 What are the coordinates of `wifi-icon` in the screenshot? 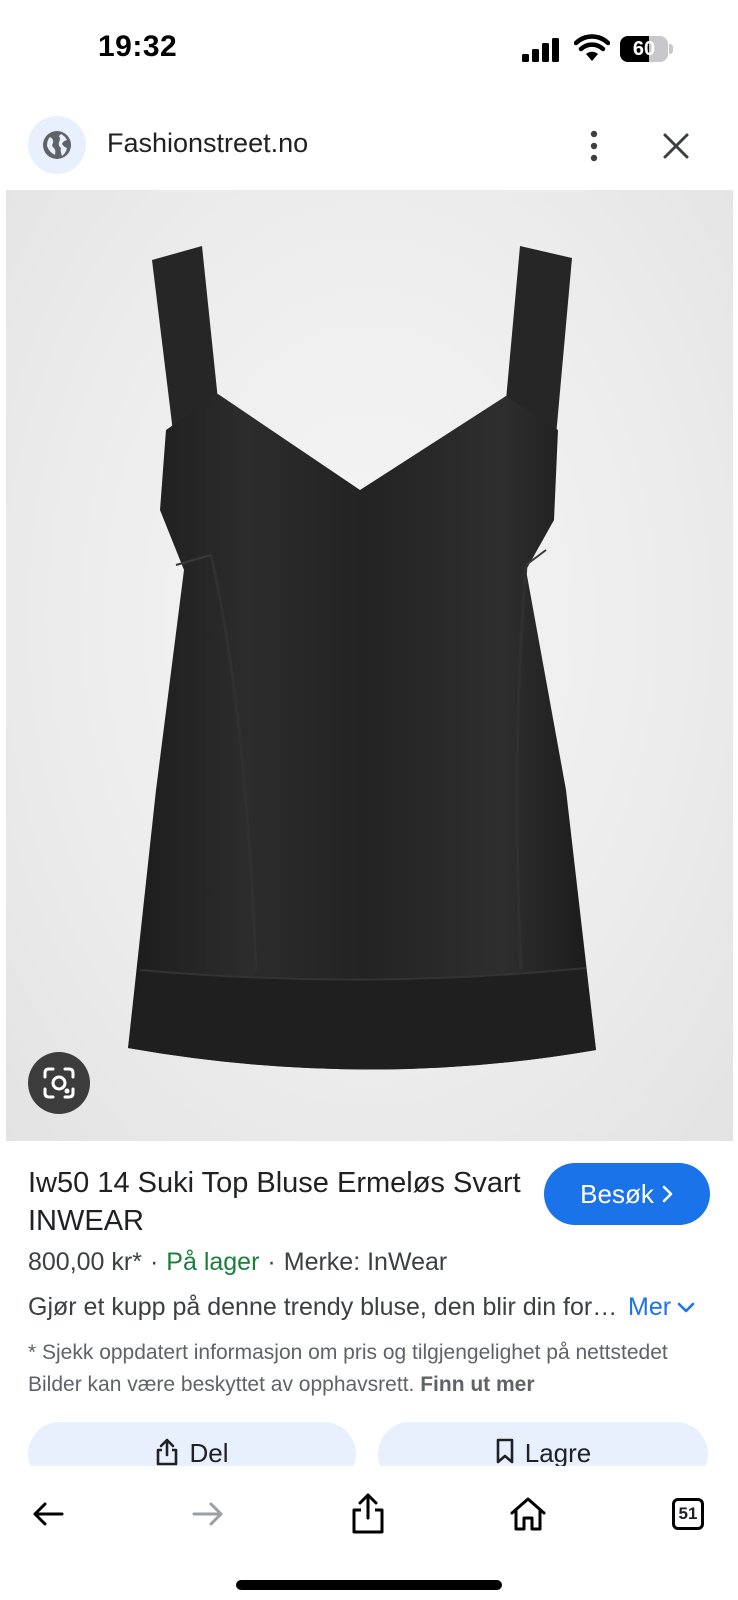 It's located at (592, 47).